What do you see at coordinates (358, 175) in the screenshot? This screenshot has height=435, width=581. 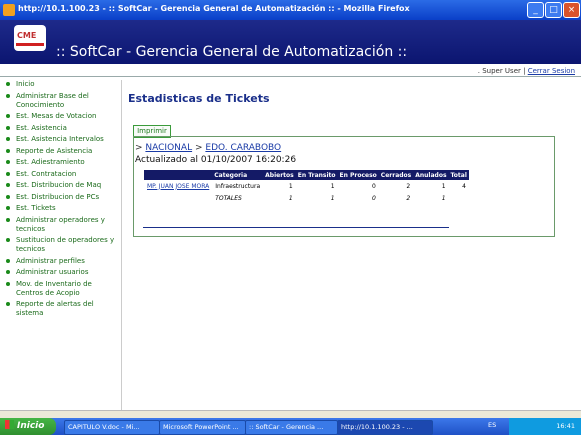 I see `col-header-en-proceso: En Proceso` at bounding box center [358, 175].